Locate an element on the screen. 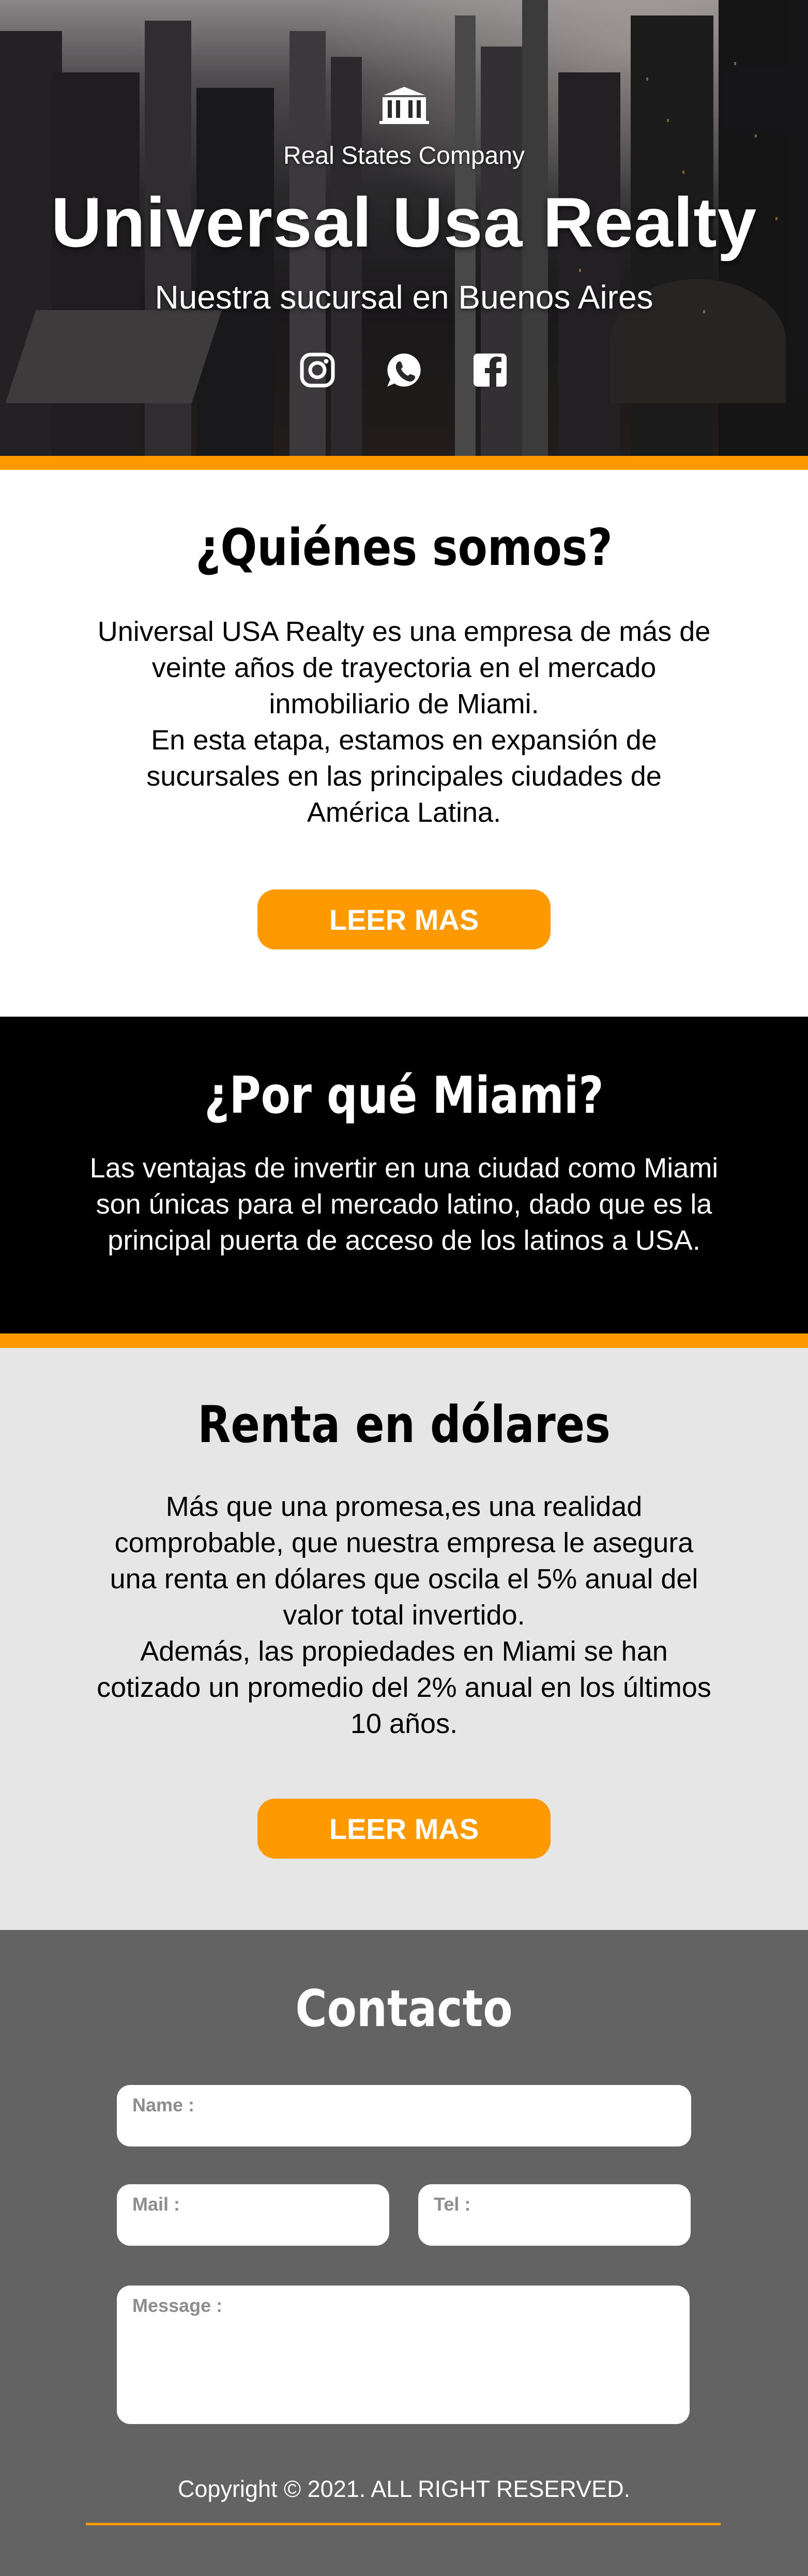 This screenshot has width=808, height=2576. contact-title: Contacto is located at coordinates (404, 2009).